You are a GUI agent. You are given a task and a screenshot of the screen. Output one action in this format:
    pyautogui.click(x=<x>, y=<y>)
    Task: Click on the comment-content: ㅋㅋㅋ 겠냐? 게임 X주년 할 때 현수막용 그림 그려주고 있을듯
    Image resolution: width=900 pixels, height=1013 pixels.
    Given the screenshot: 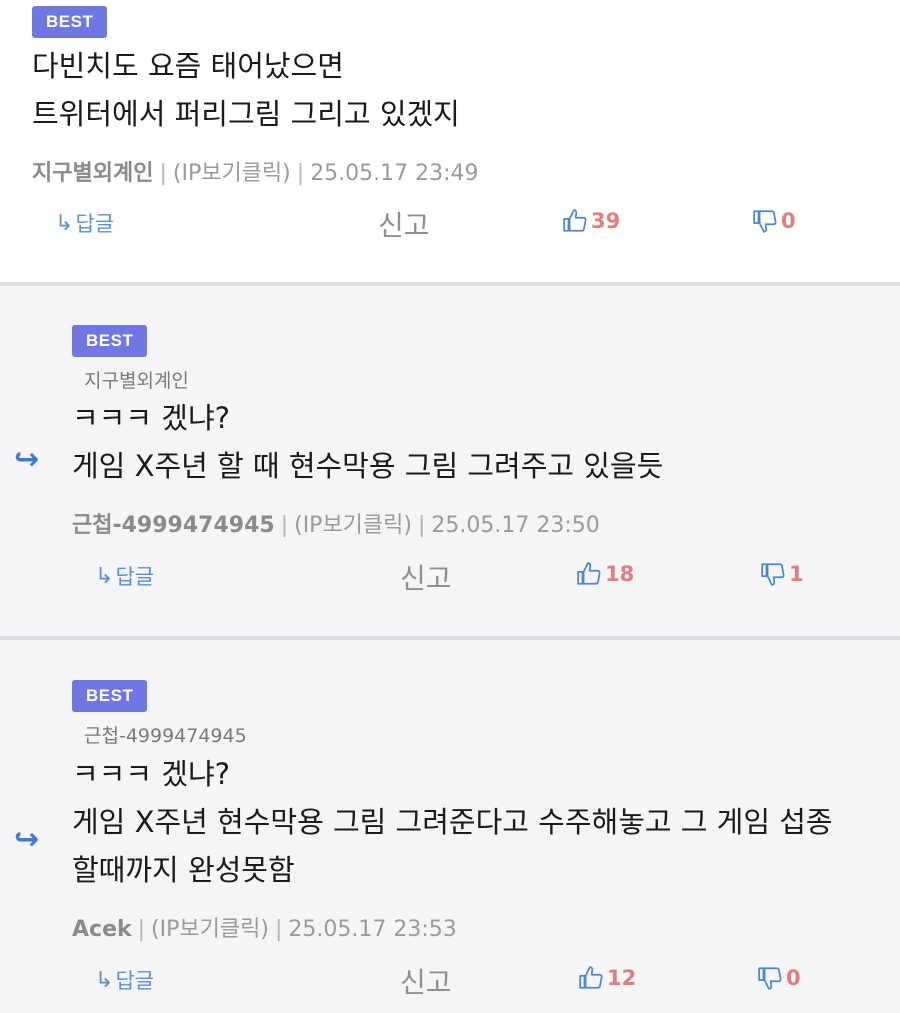 What is the action you would take?
    pyautogui.click(x=368, y=442)
    